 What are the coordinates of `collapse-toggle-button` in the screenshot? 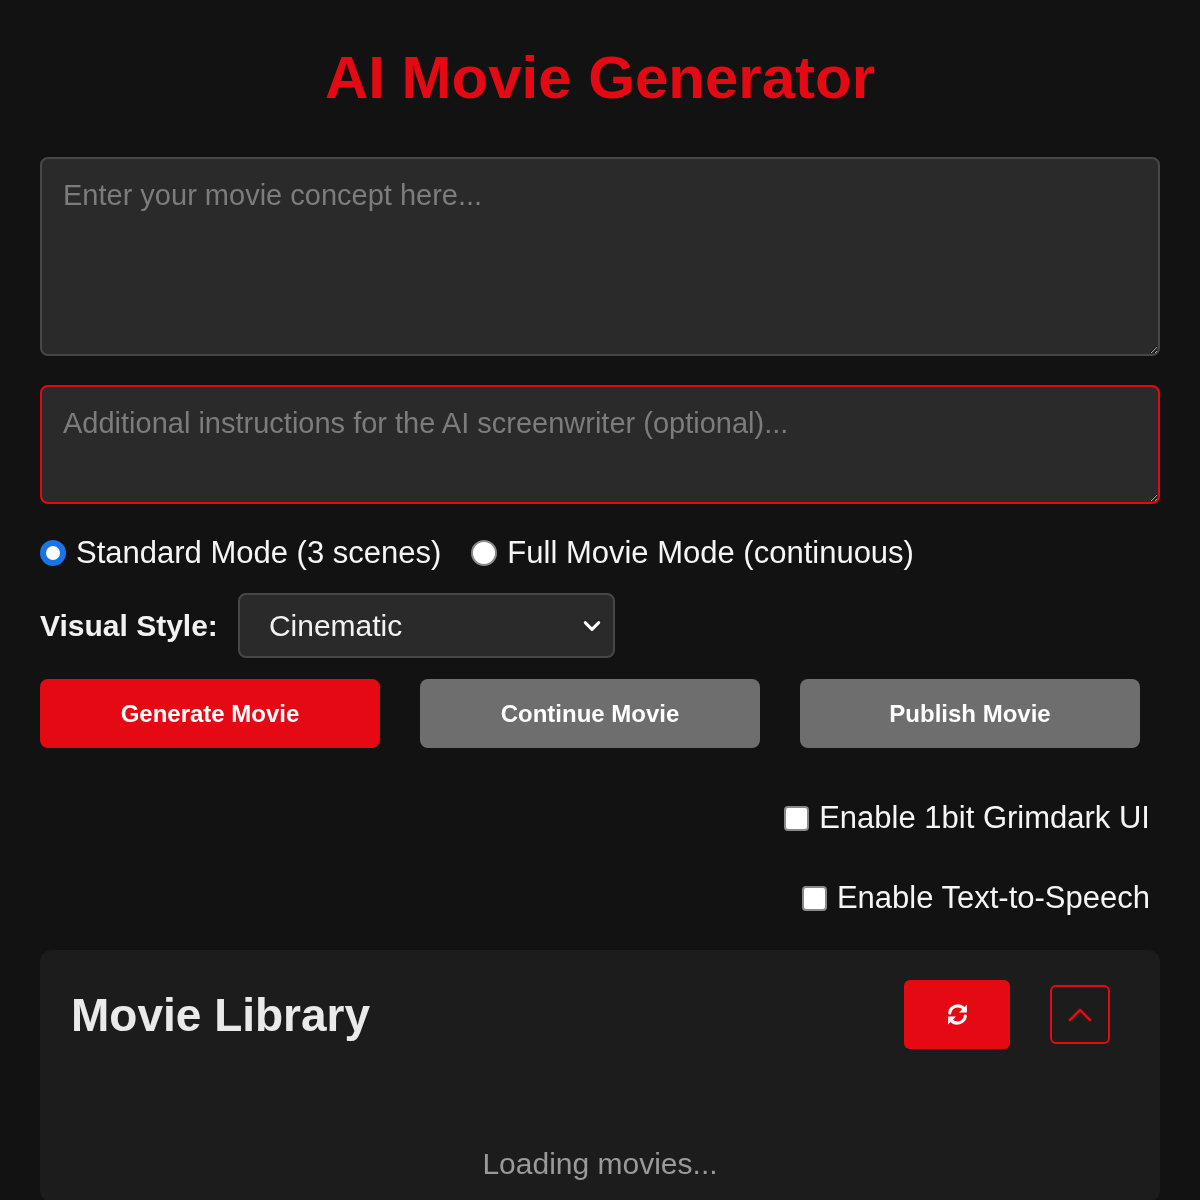 It's located at (1080, 1014).